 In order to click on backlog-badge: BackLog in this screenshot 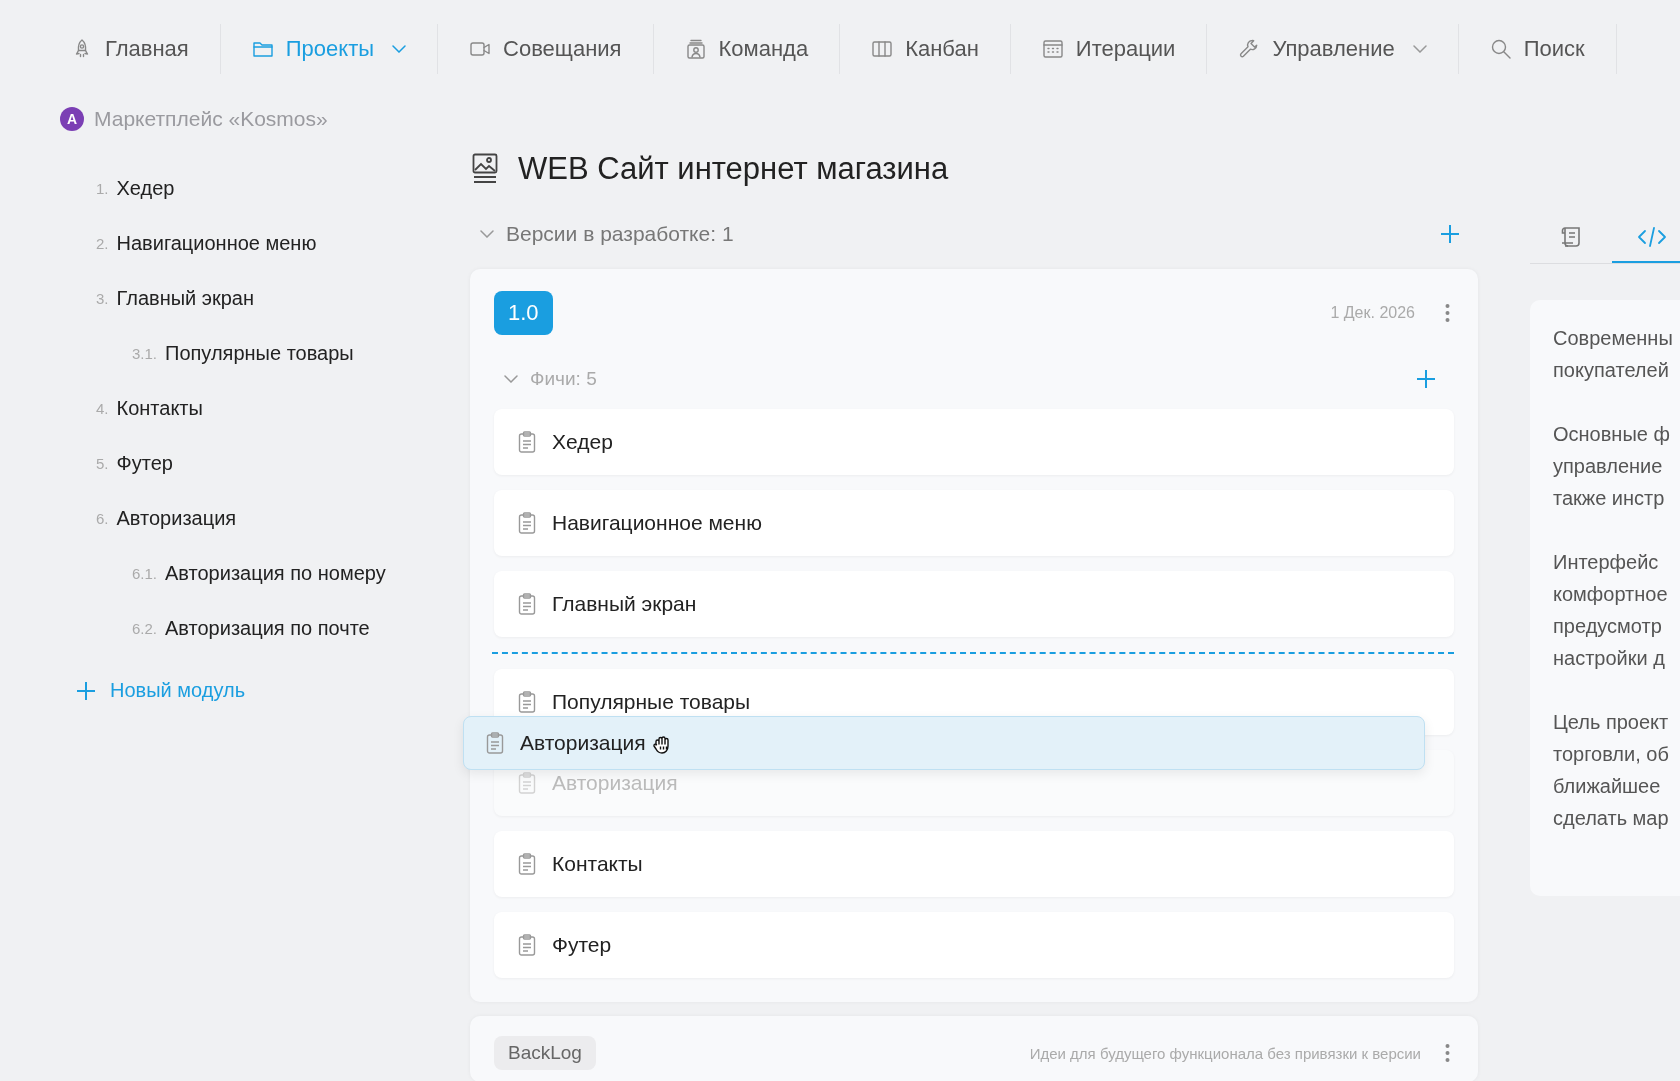, I will do `click(545, 1053)`.